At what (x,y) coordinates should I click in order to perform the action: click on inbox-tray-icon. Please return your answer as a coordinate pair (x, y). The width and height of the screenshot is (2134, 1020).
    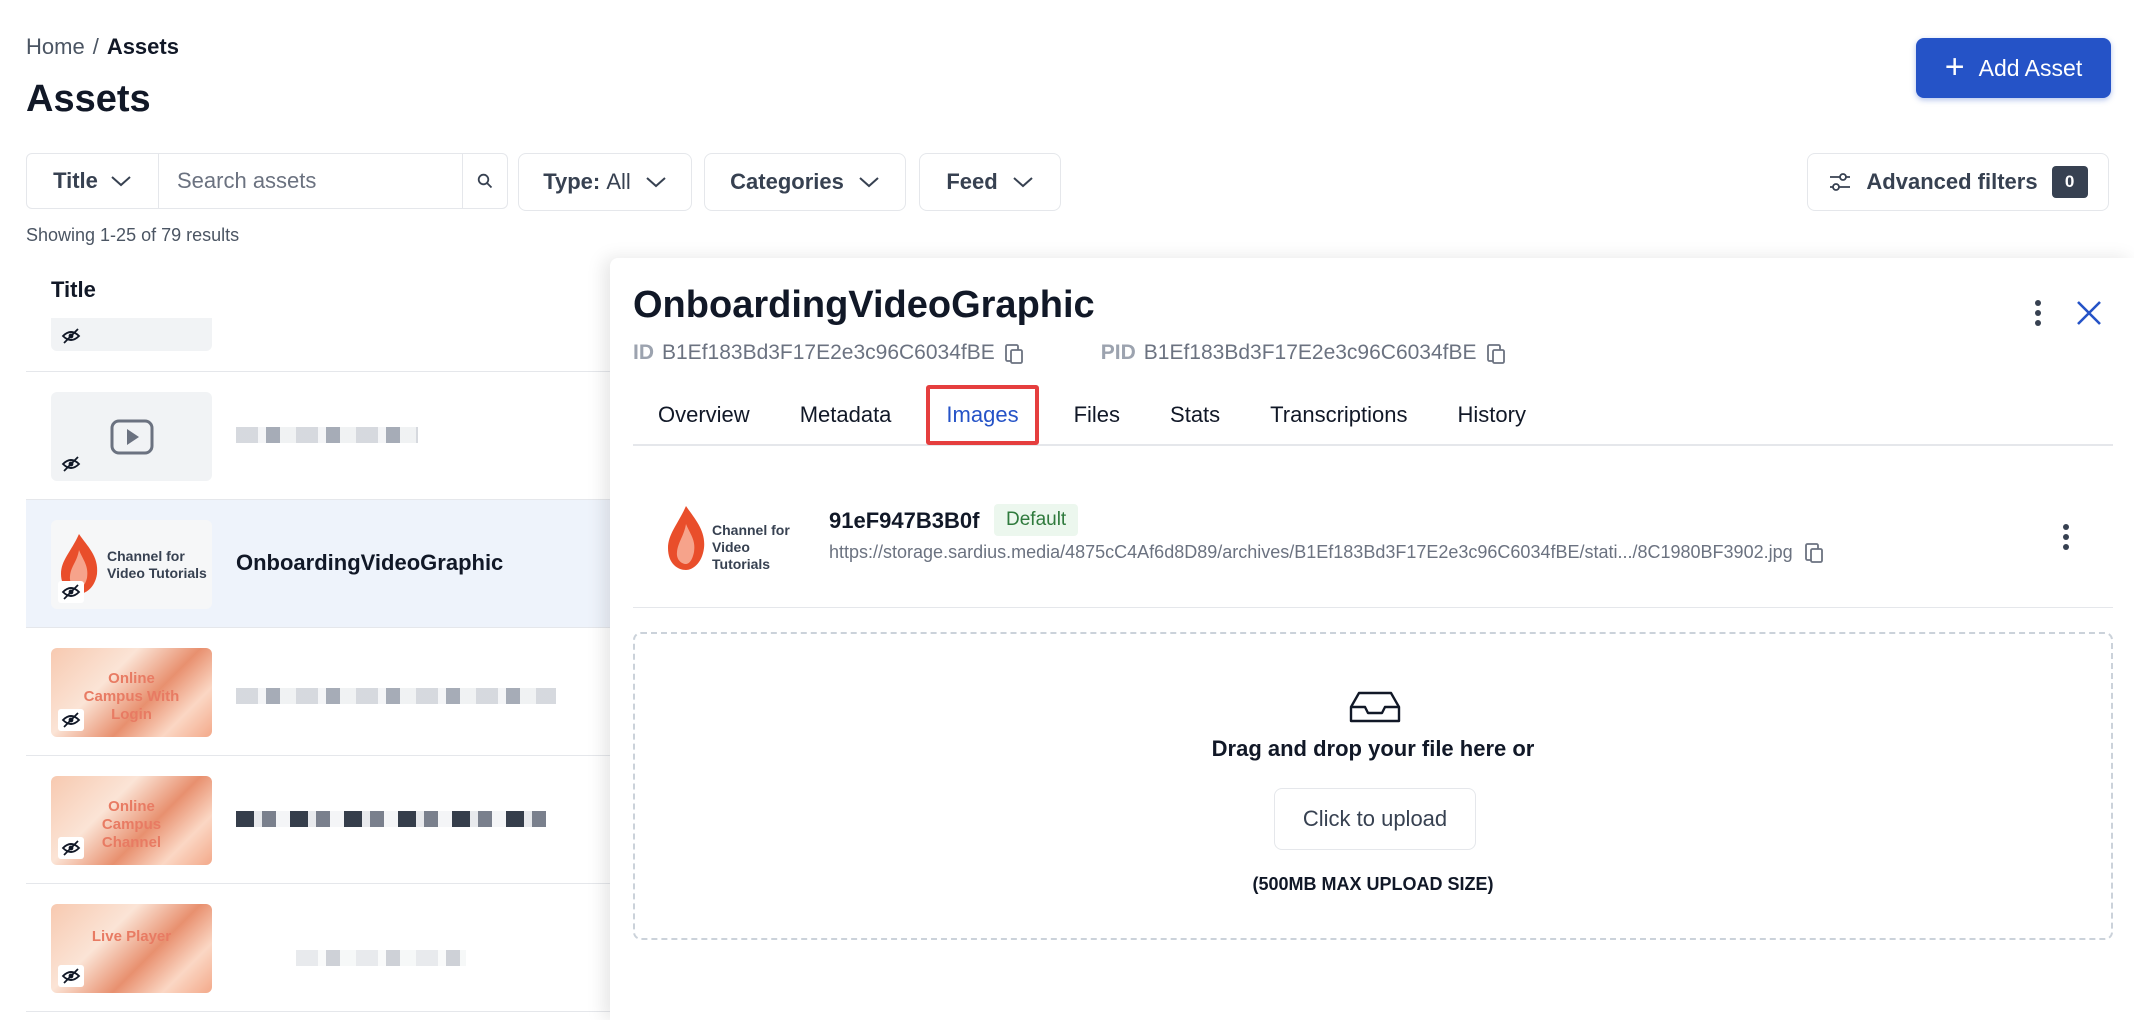
    Looking at the image, I should click on (1375, 707).